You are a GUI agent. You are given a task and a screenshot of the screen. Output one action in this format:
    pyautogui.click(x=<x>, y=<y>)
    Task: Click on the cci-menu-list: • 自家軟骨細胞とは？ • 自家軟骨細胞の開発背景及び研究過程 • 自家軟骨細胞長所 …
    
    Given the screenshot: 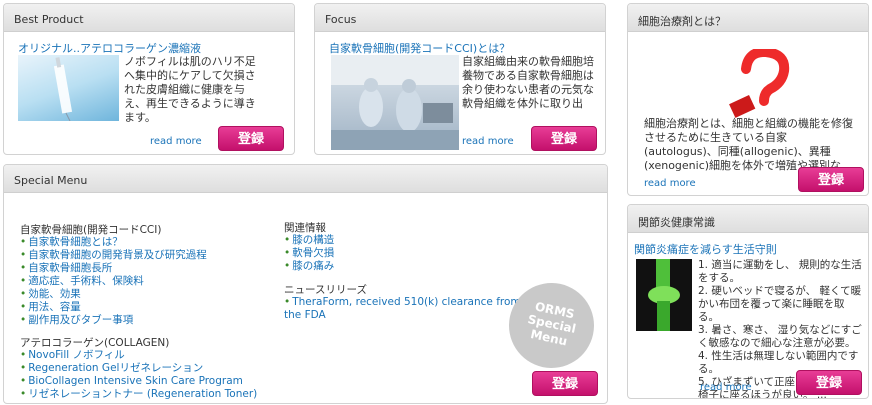 What is the action you would take?
    pyautogui.click(x=113, y=281)
    